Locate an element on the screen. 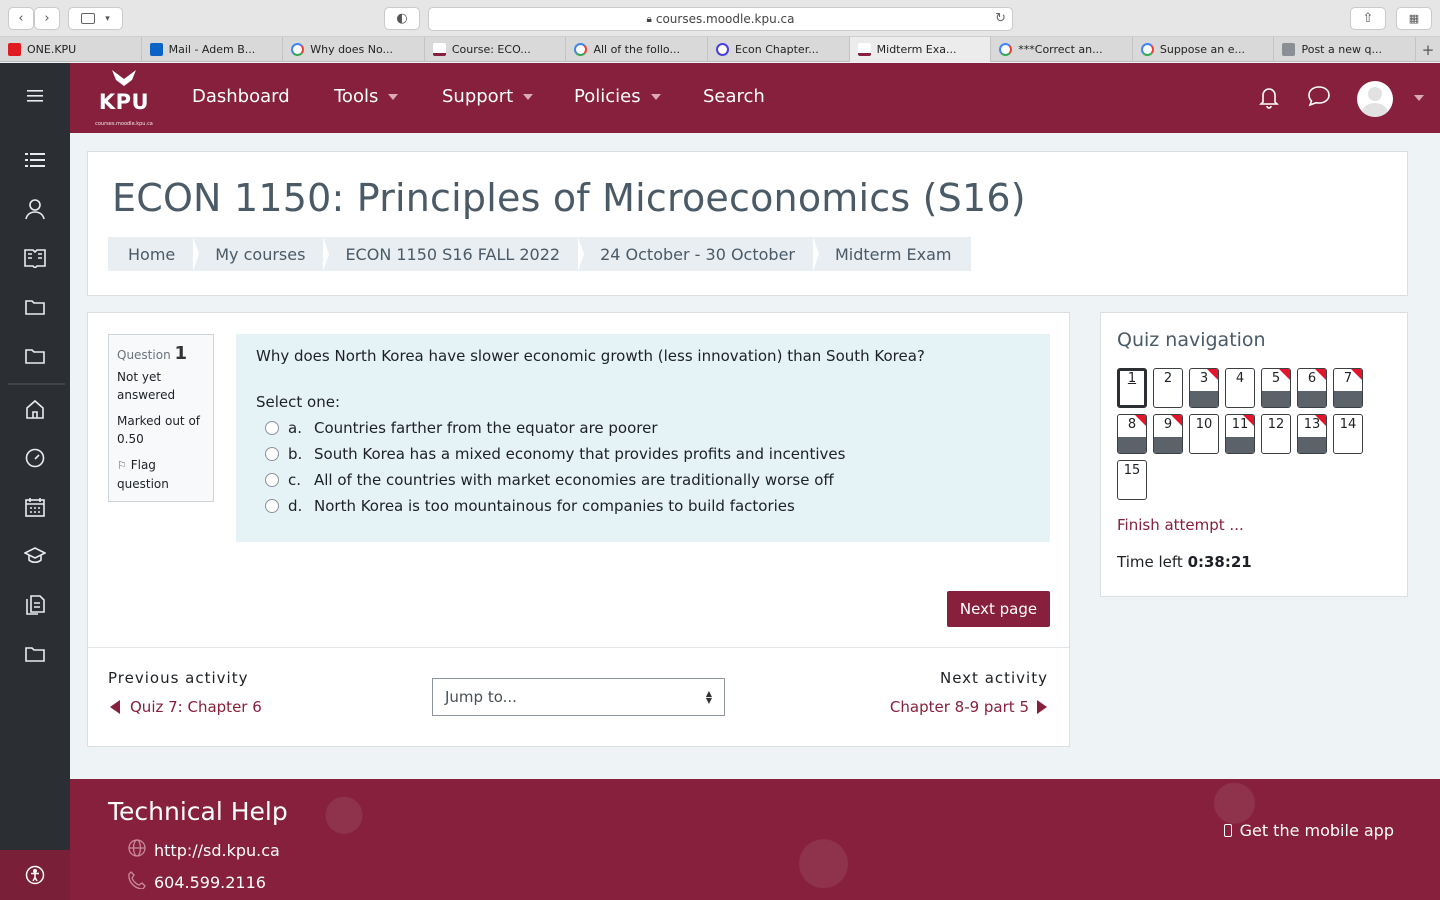 This screenshot has height=900, width=1440. quiz-question-button: 10 is located at coordinates (1204, 434).